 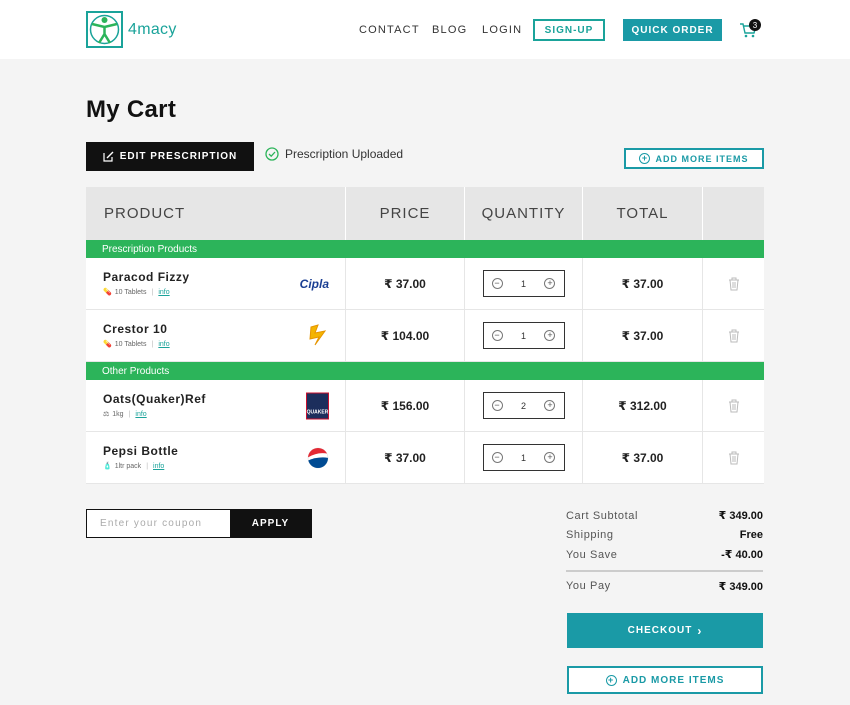 What do you see at coordinates (317, 412) in the screenshot?
I see `brand-name: QUAKER` at bounding box center [317, 412].